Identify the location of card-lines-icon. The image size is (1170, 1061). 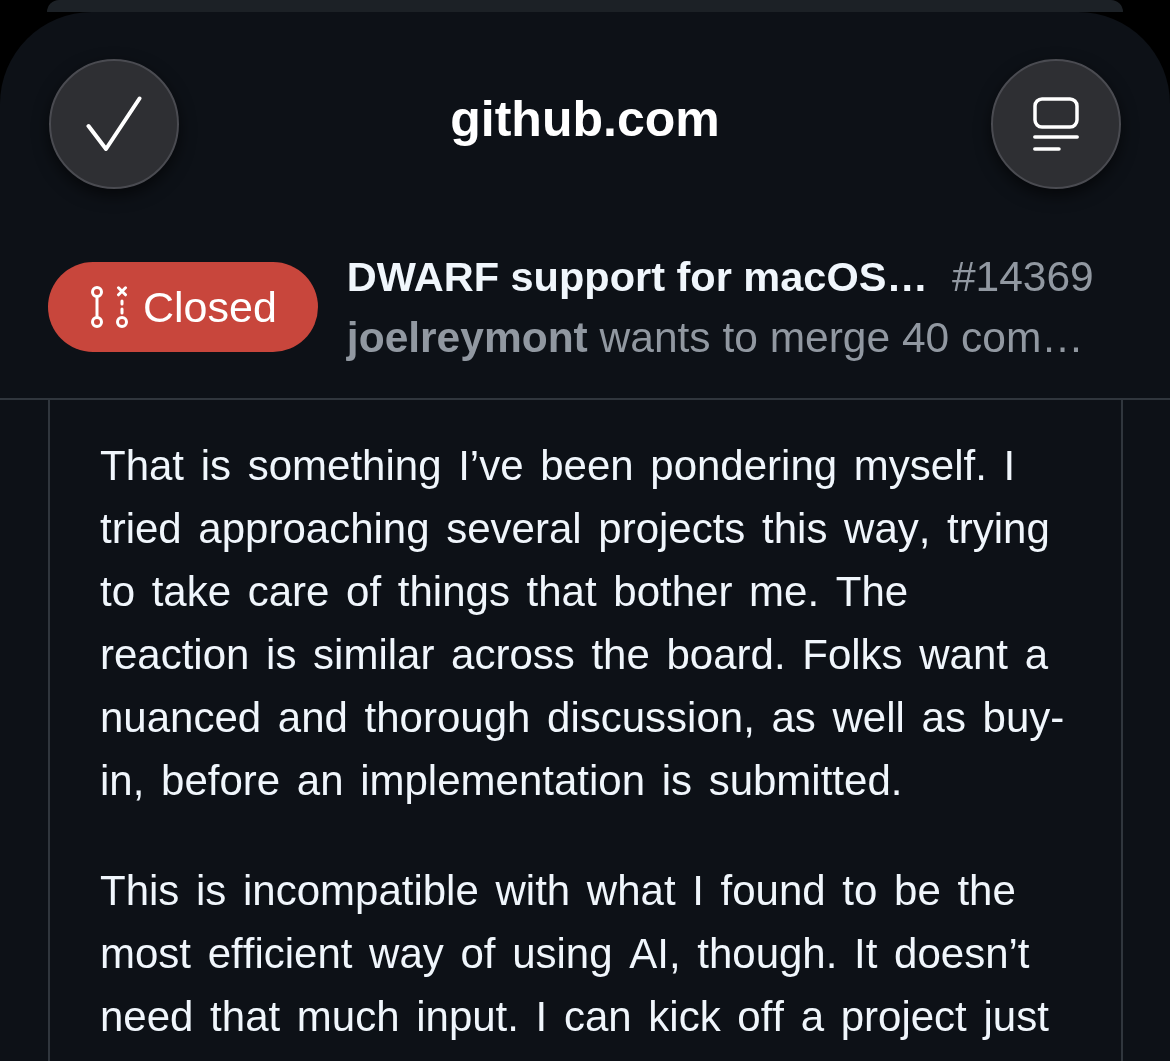
(1056, 124).